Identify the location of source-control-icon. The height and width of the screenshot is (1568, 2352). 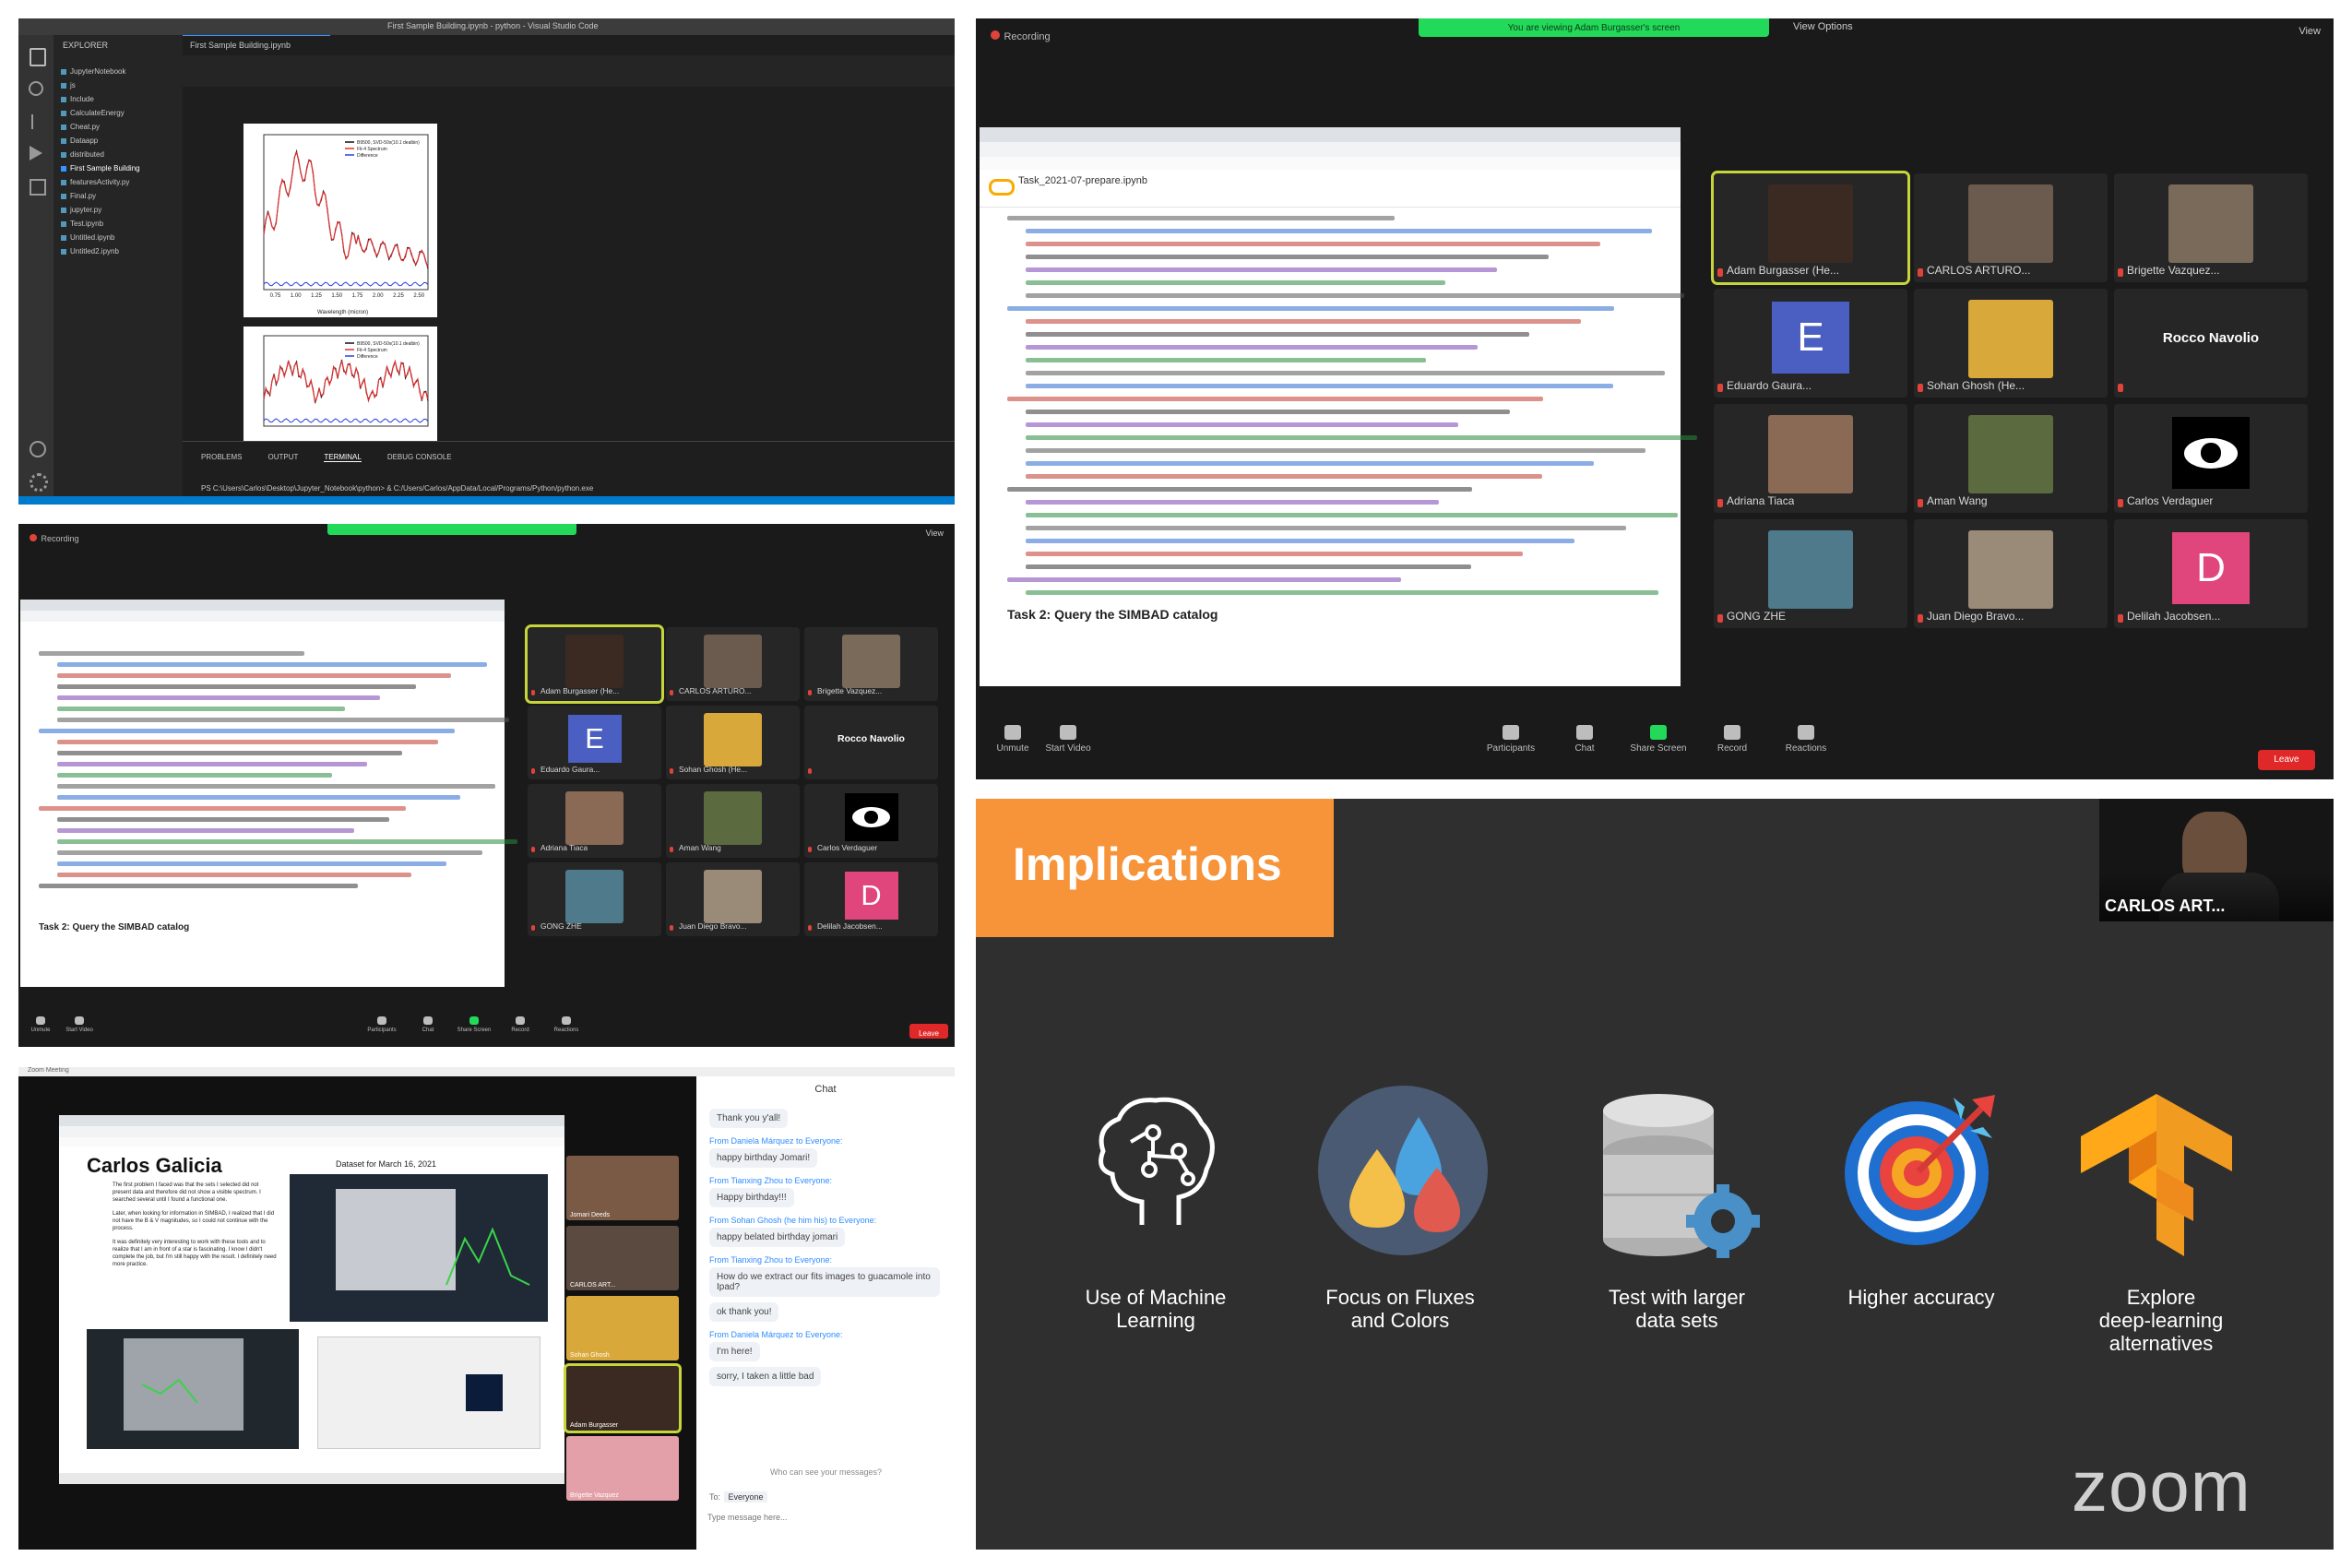
(36, 121).